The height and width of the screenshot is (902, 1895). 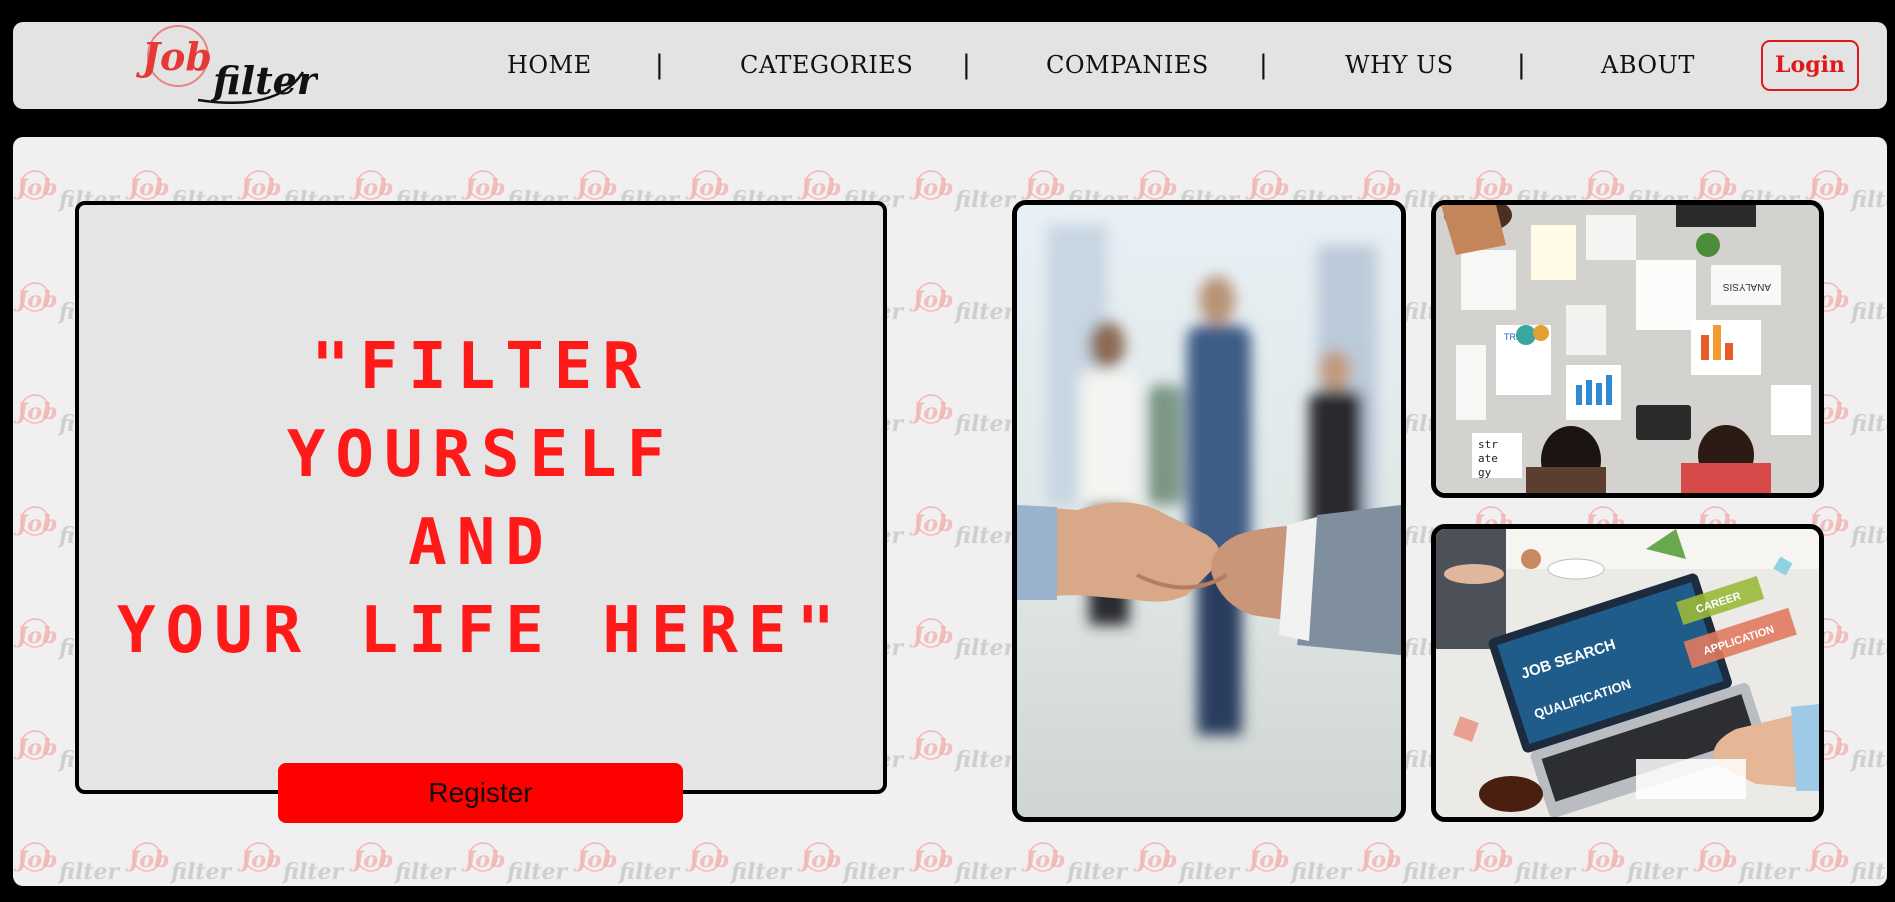 I want to click on register-button: Register, so click(x=480, y=793).